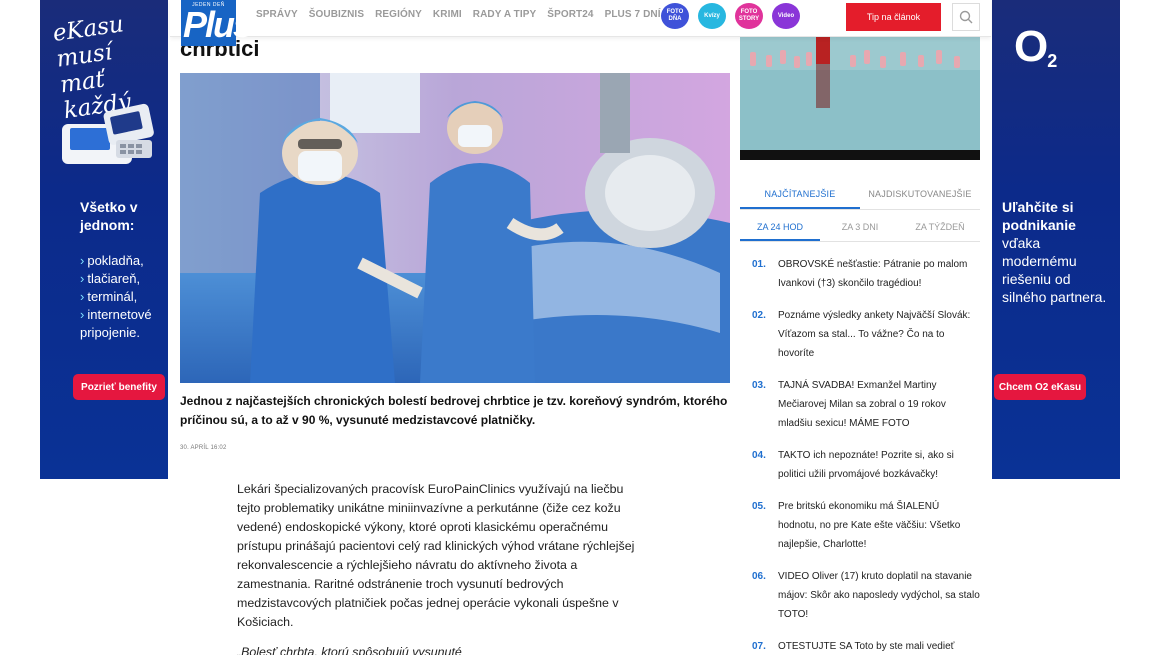  Describe the element at coordinates (893, 17) in the screenshot. I see `tip-na-clanok-button: Tip na článok` at that location.